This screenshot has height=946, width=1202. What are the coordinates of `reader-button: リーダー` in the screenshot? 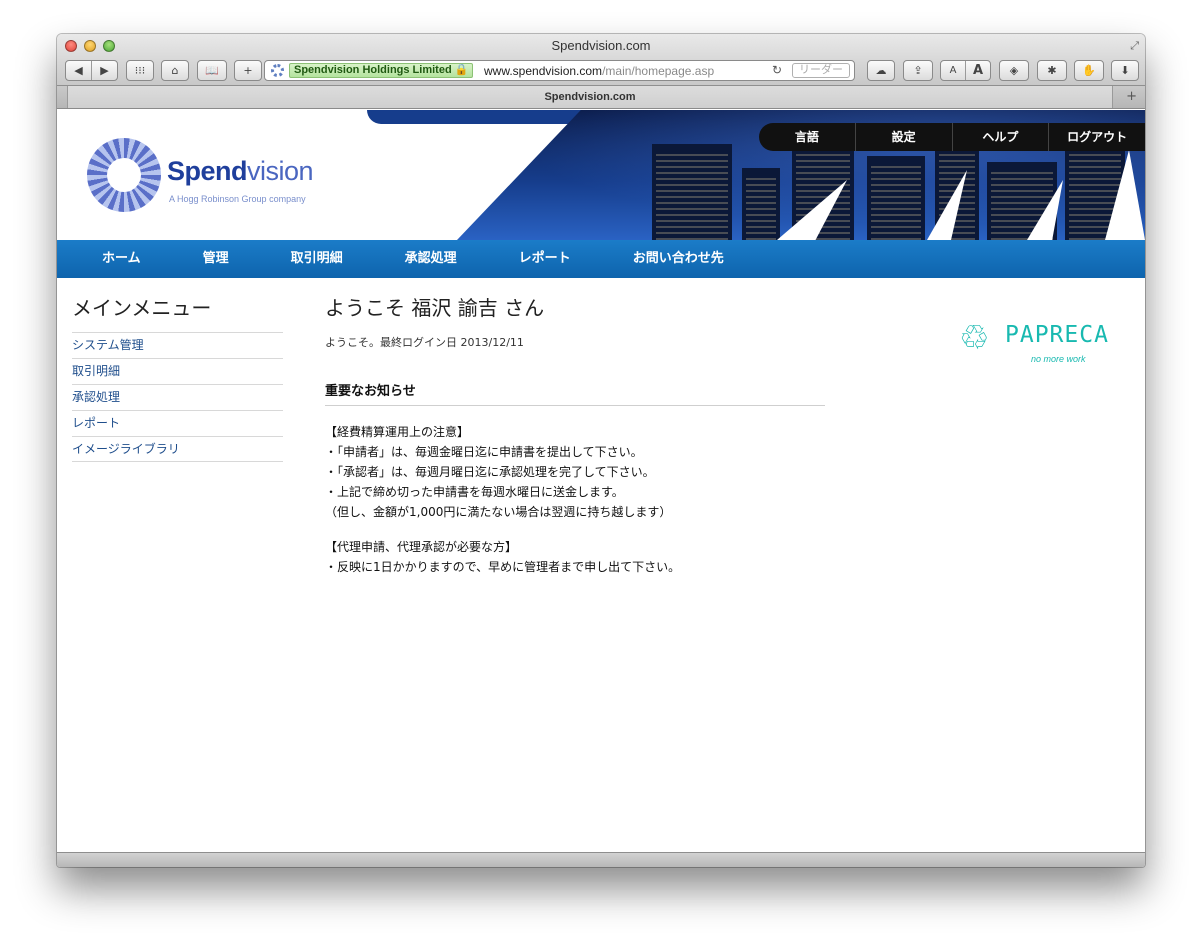 It's located at (821, 70).